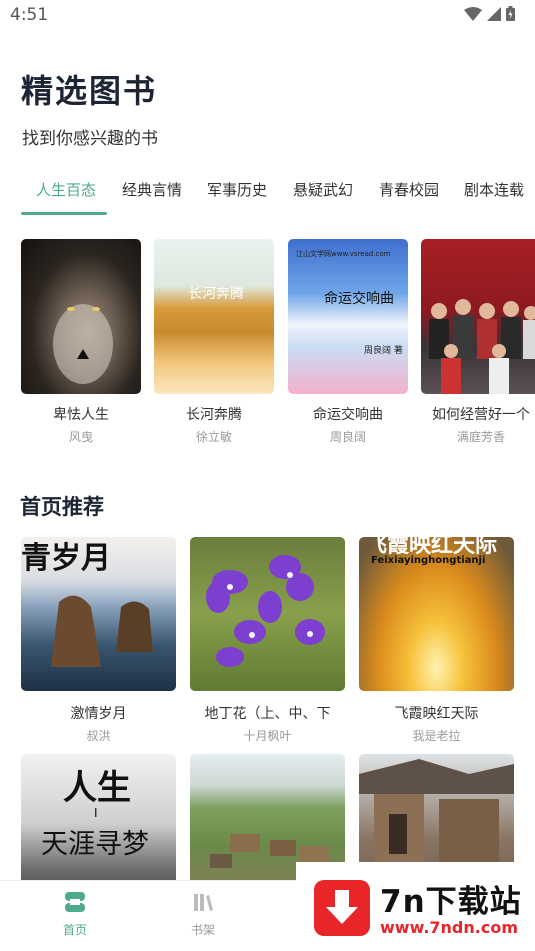  Describe the element at coordinates (29, 15) in the screenshot. I see `status-time: 4:51` at that location.